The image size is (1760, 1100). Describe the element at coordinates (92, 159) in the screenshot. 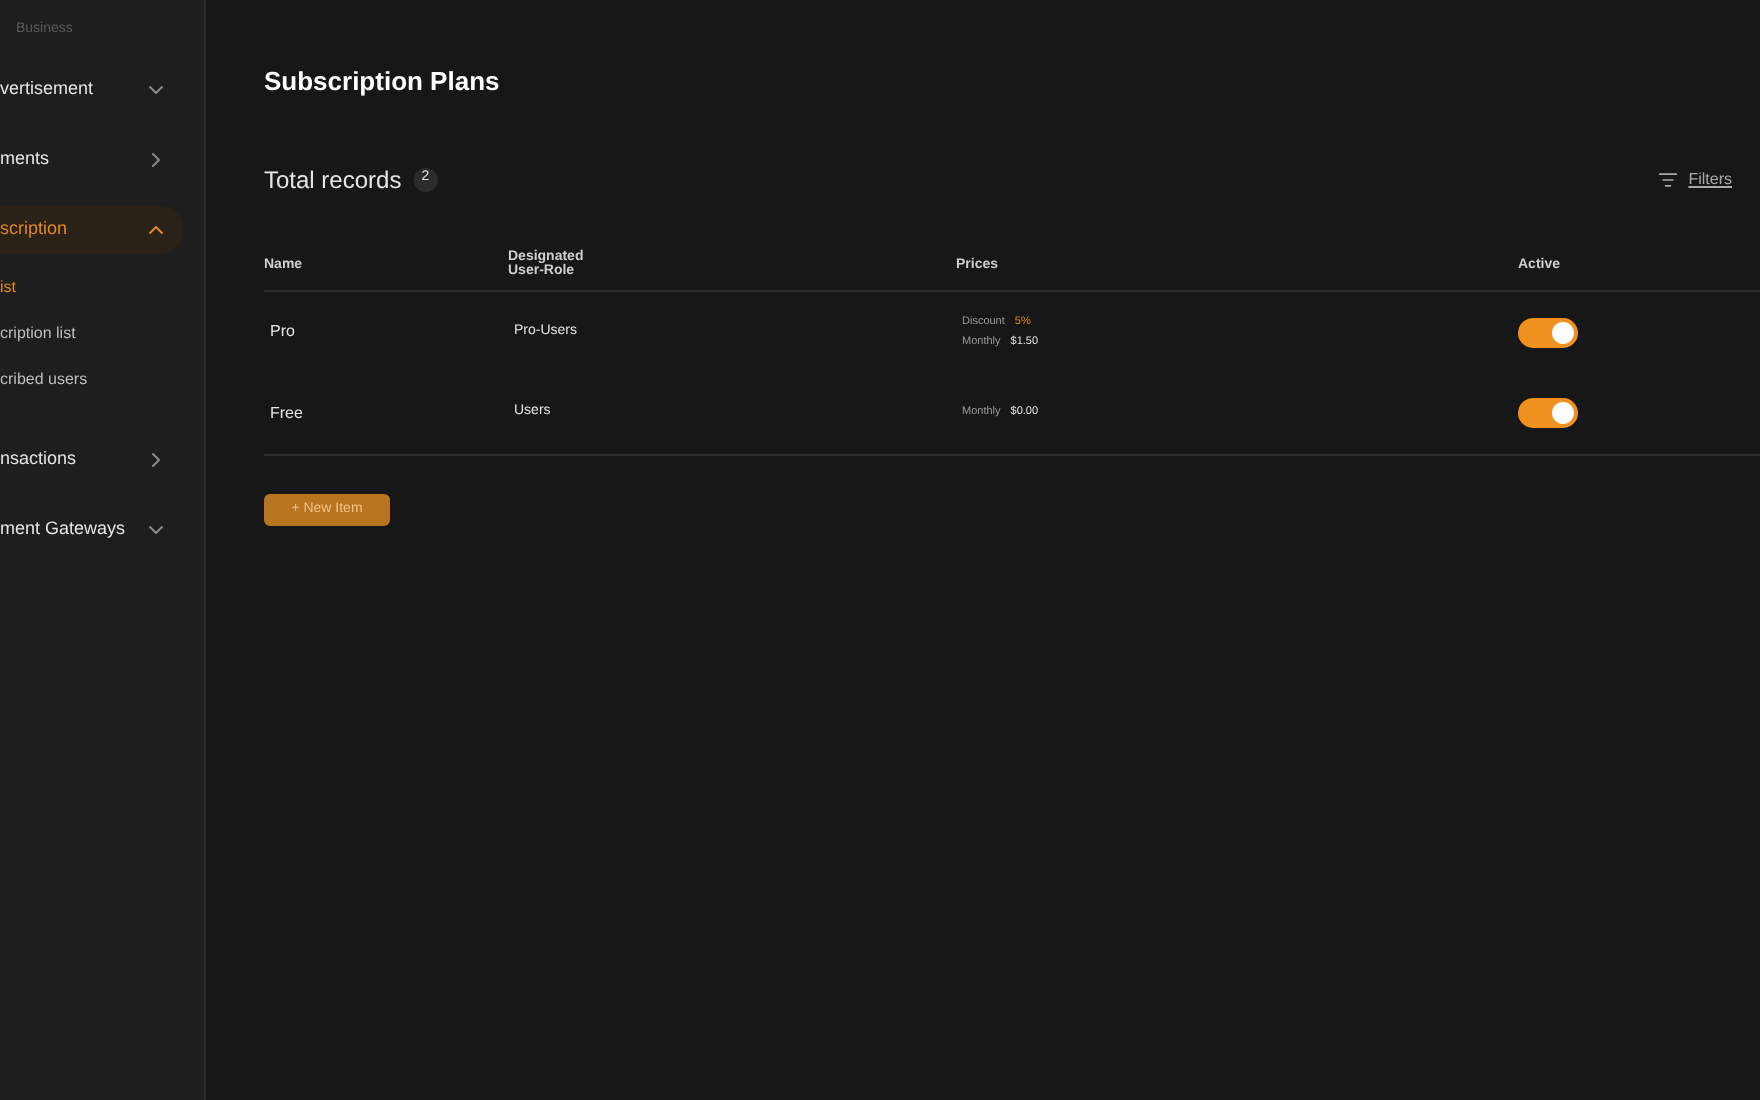

I see `sidebar-item: ments` at that location.